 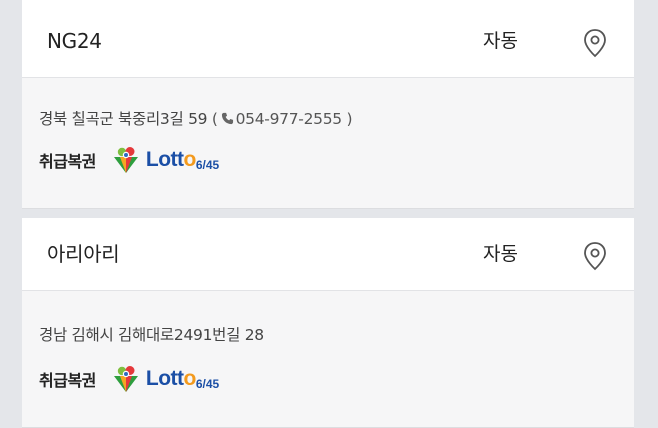 I want to click on address-text: 경남 김해시 김해대로2491번길 28, so click(x=151, y=335).